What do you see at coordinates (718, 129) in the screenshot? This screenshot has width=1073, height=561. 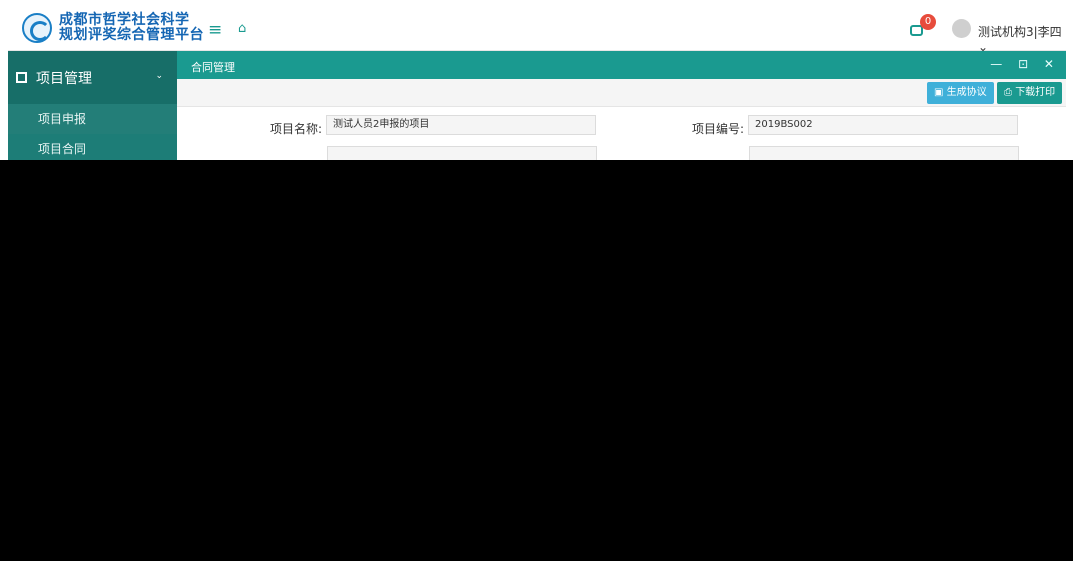 I see `project-no-label: 项目编号:` at bounding box center [718, 129].